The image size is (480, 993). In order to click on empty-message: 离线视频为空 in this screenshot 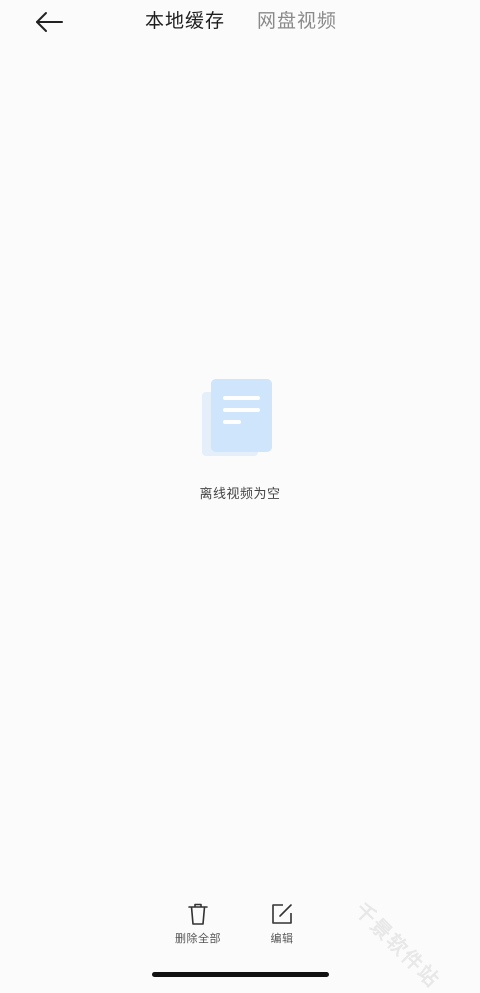, I will do `click(240, 494)`.